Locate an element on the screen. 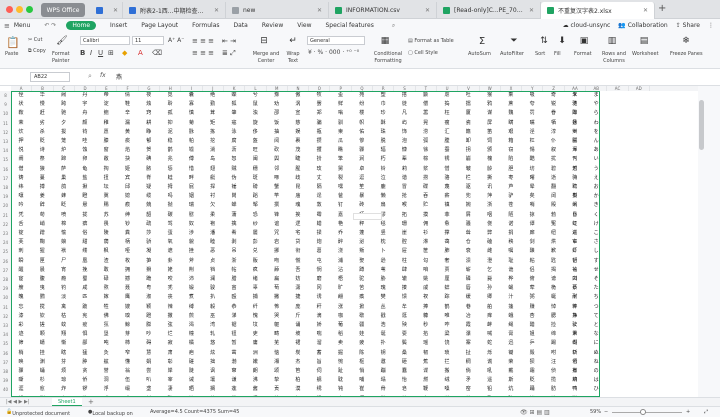 The width and height of the screenshot is (720, 417). distribute-icon: ≣ ⤢ is located at coordinates (229, 53).